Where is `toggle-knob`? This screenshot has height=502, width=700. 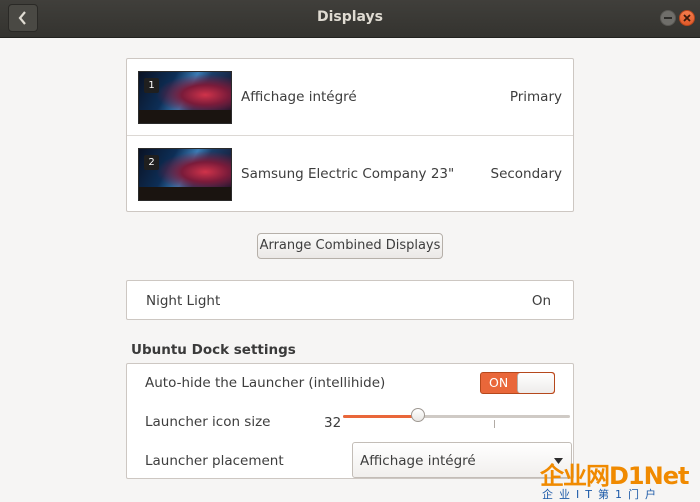 toggle-knob is located at coordinates (535, 383).